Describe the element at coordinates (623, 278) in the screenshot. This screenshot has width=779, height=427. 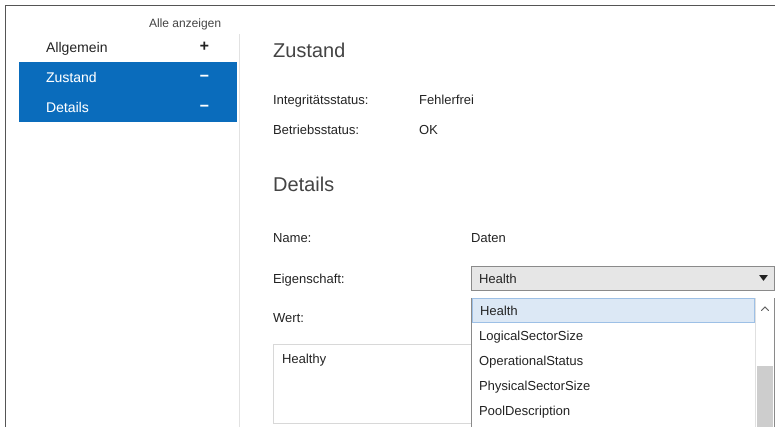
I see `property-dropdown: Health` at that location.